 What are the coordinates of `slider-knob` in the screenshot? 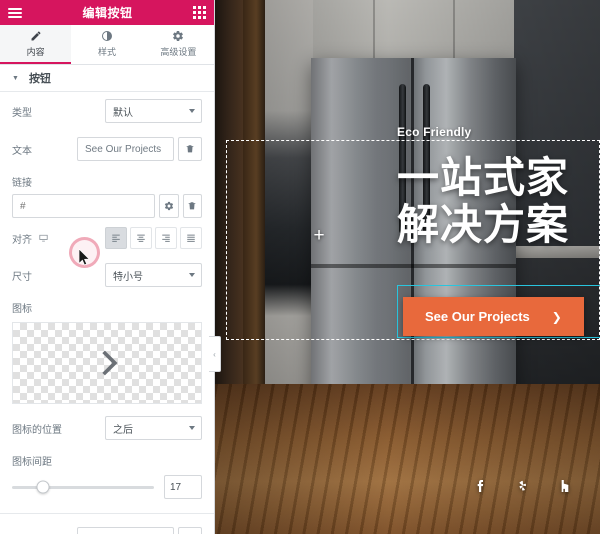 It's located at (43, 487).